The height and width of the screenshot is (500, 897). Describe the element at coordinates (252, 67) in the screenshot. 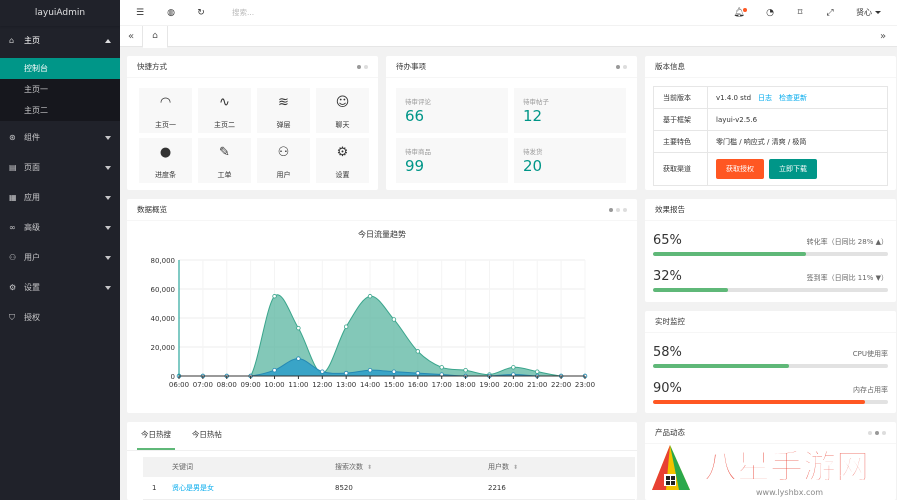

I see `card-header: 快捷方式` at that location.